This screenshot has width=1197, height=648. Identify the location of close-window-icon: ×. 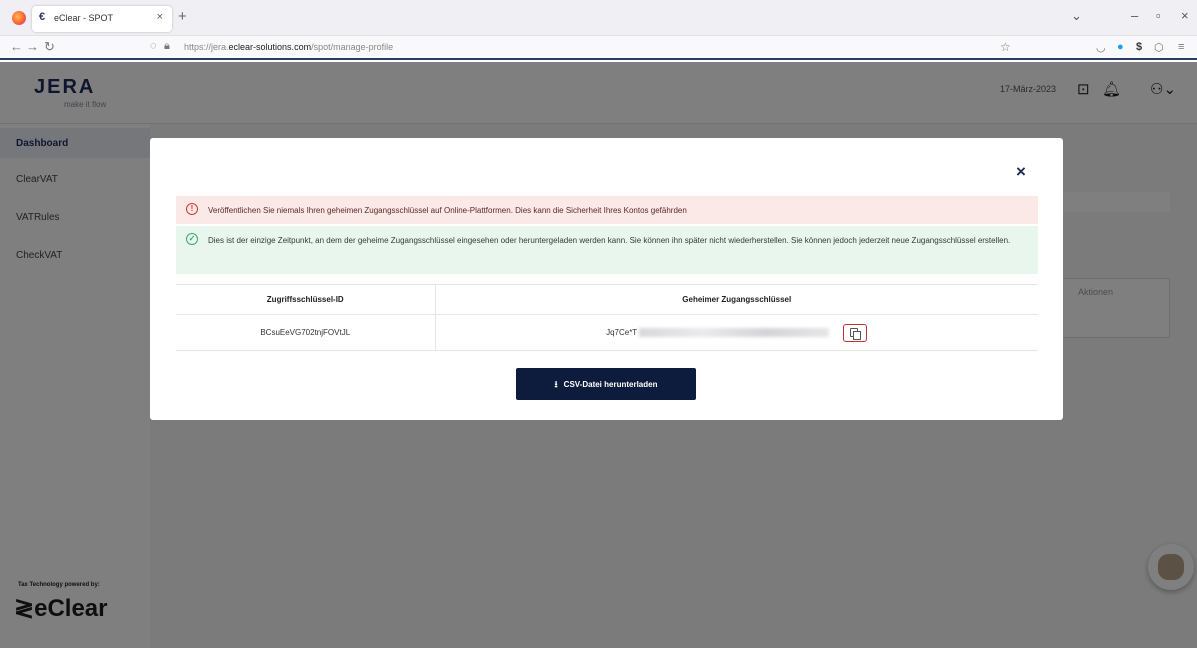
(1185, 15).